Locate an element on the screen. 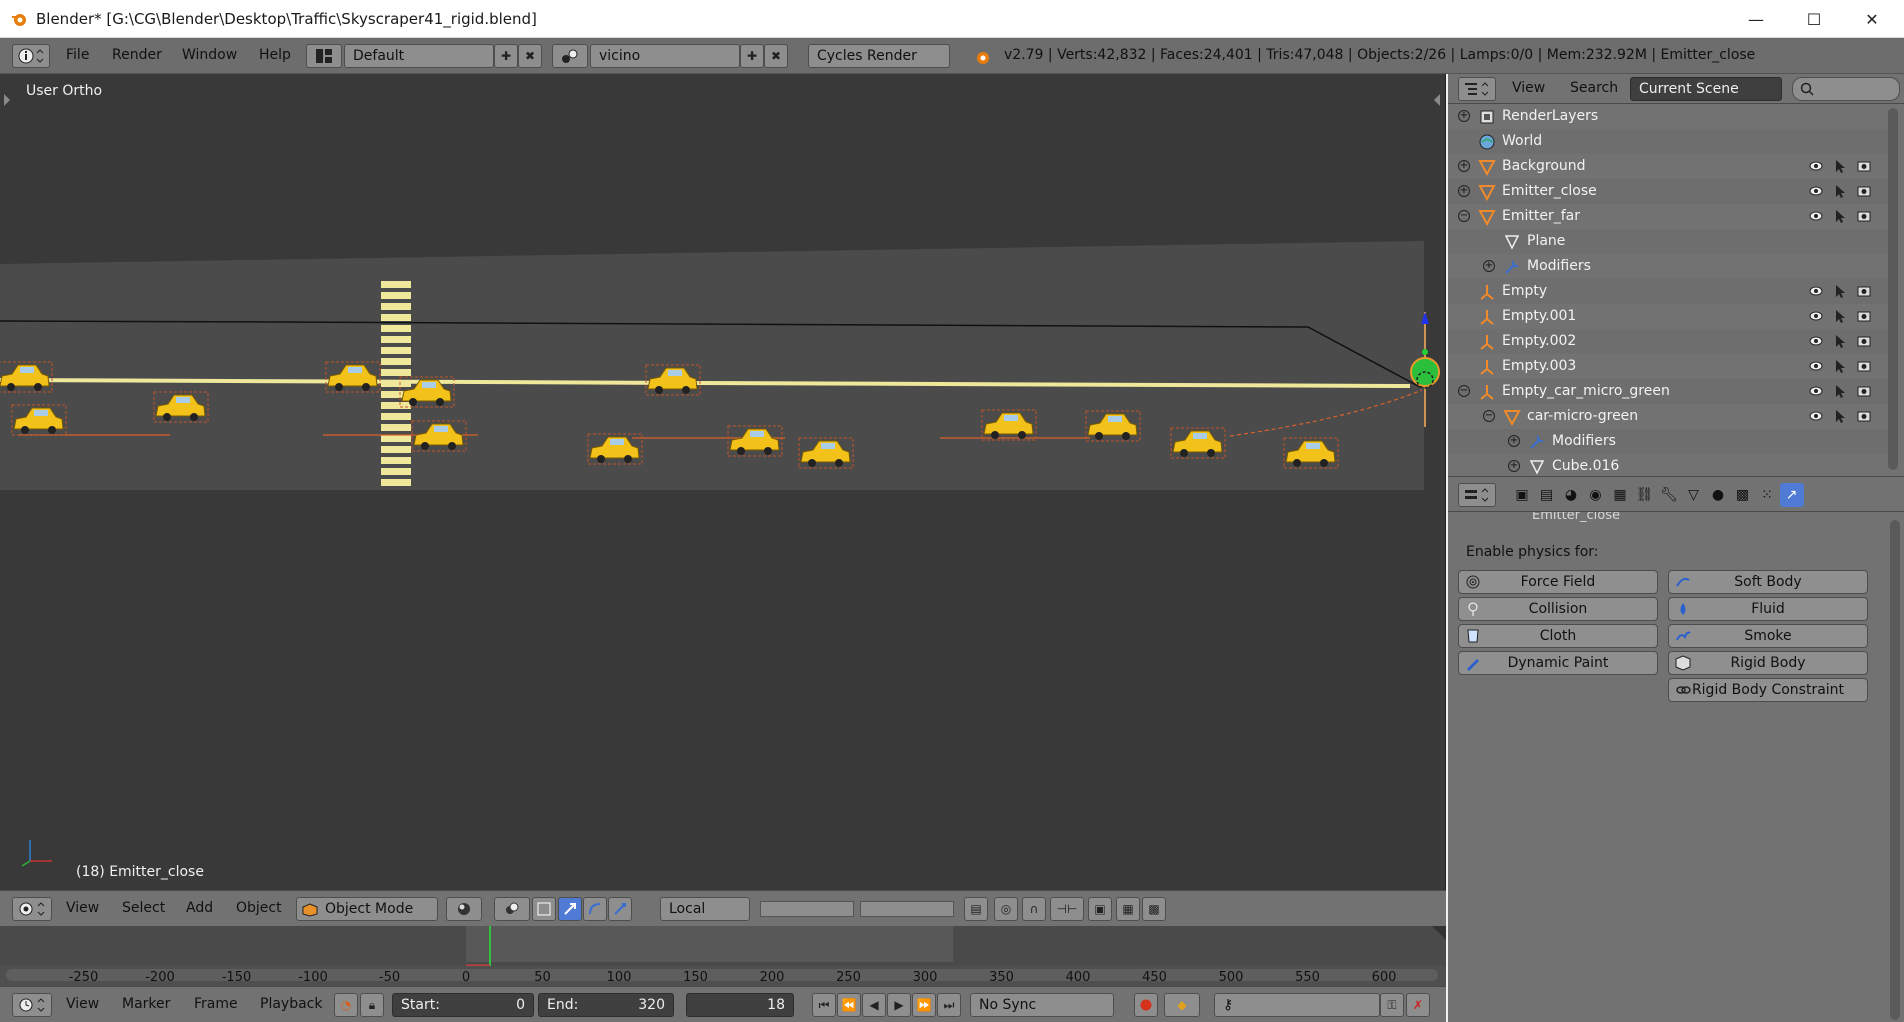 This screenshot has width=1904, height=1022. outliner-row-label: car-micro-green is located at coordinates (1582, 416).